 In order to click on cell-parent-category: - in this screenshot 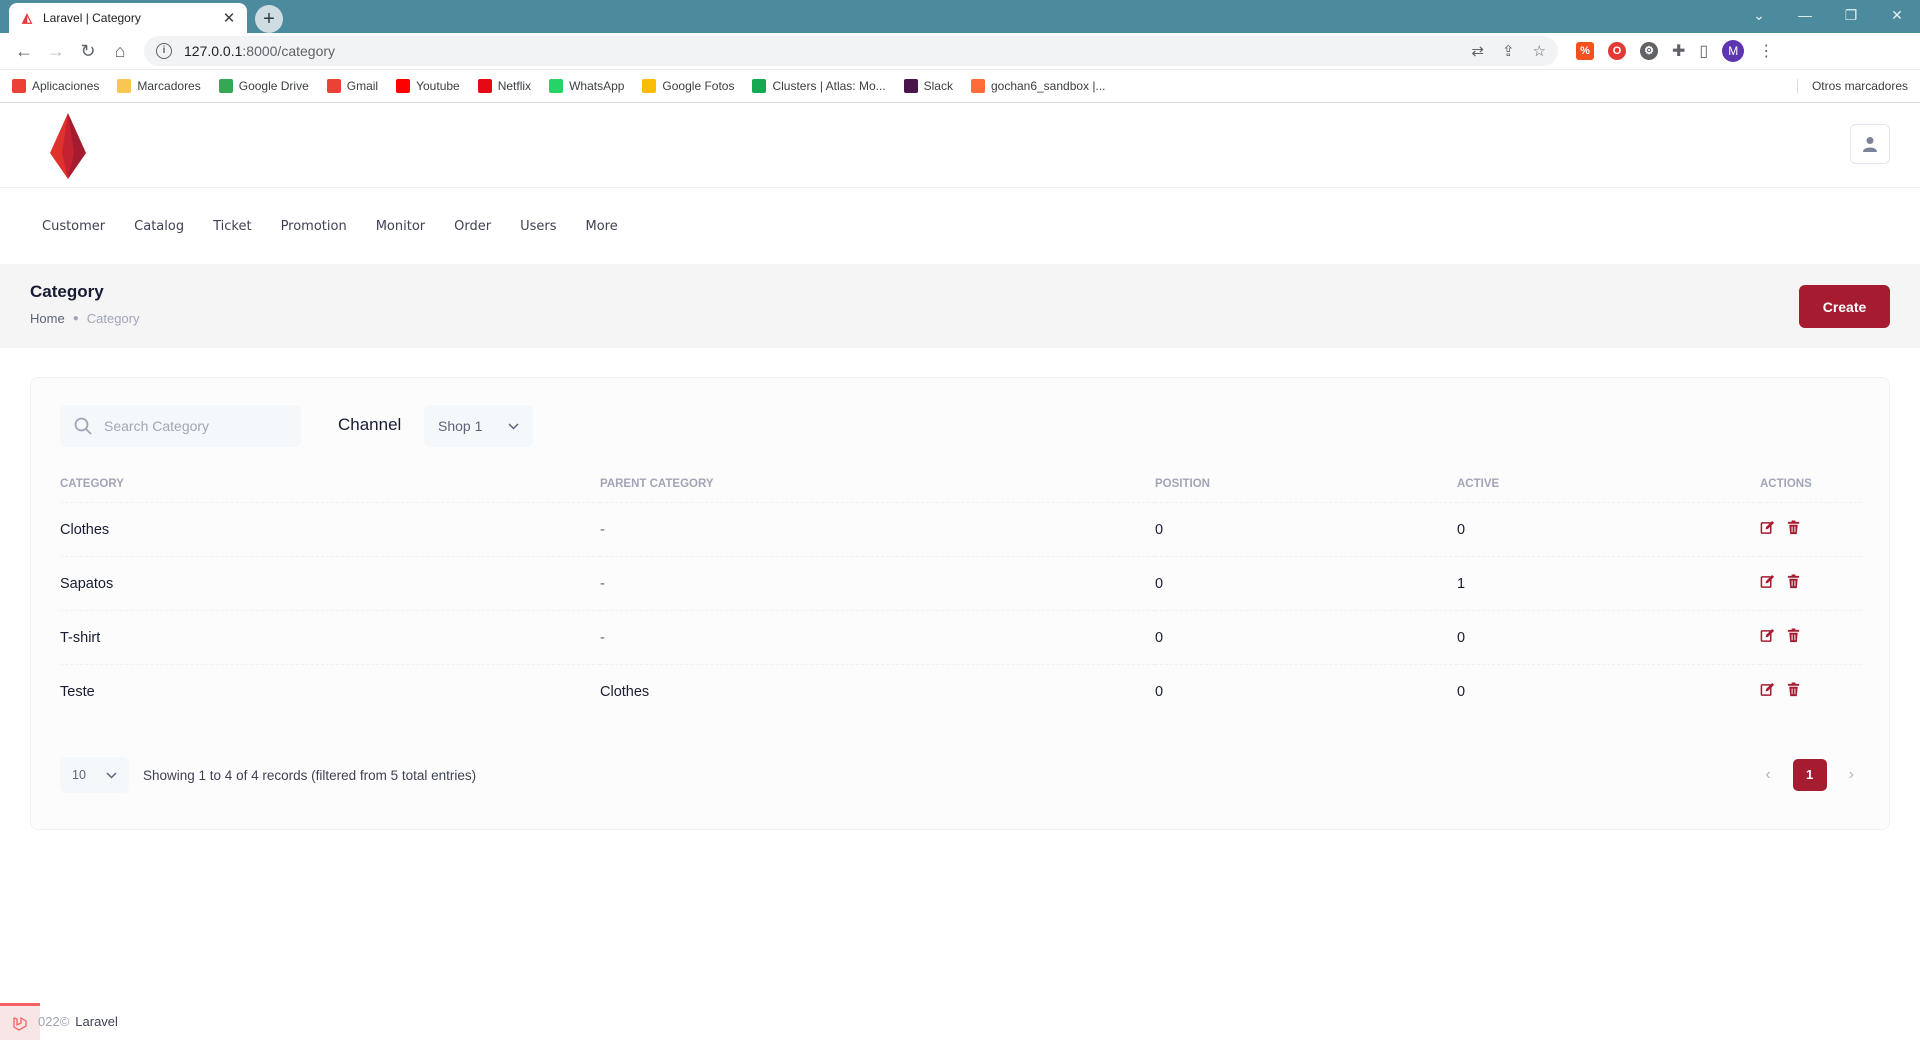, I will do `click(877, 529)`.